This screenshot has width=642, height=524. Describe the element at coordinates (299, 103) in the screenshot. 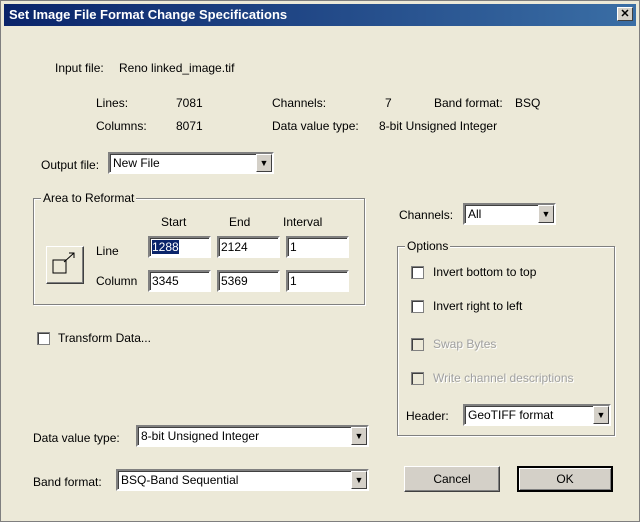

I see `channels-info-label: Channels:` at that location.